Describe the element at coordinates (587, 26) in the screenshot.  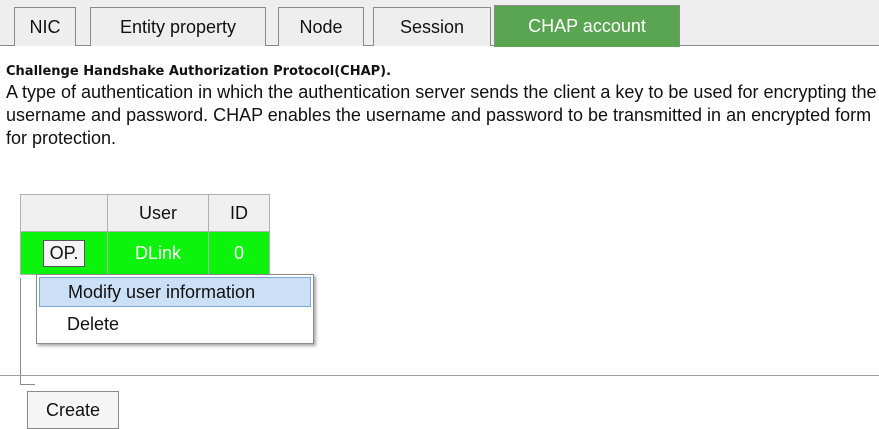
I see `tab-chap-account: CHAP account` at that location.